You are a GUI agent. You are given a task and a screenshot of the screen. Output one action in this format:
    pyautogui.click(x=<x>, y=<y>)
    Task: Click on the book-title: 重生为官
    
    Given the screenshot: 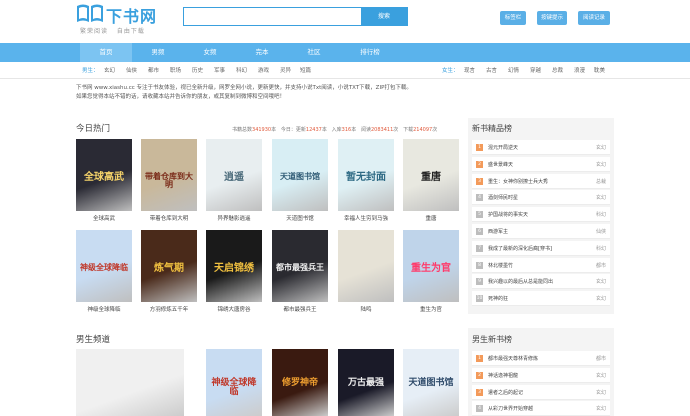 What is the action you would take?
    pyautogui.click(x=431, y=309)
    